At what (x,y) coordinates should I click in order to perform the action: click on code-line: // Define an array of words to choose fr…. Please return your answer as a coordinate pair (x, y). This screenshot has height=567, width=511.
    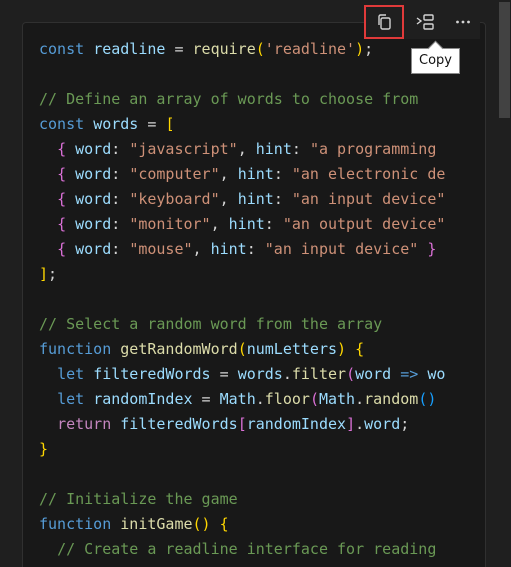
    Looking at the image, I should click on (242, 99).